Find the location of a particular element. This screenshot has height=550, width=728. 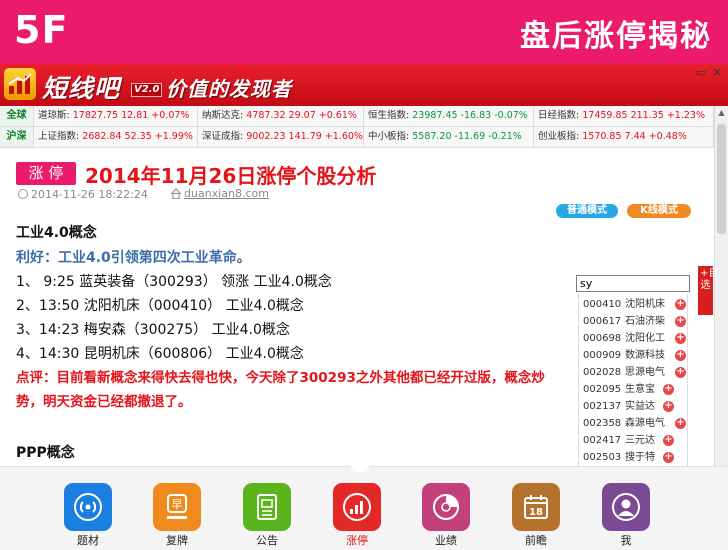

dock-item-earnings: 业绩 is located at coordinates (446, 515).